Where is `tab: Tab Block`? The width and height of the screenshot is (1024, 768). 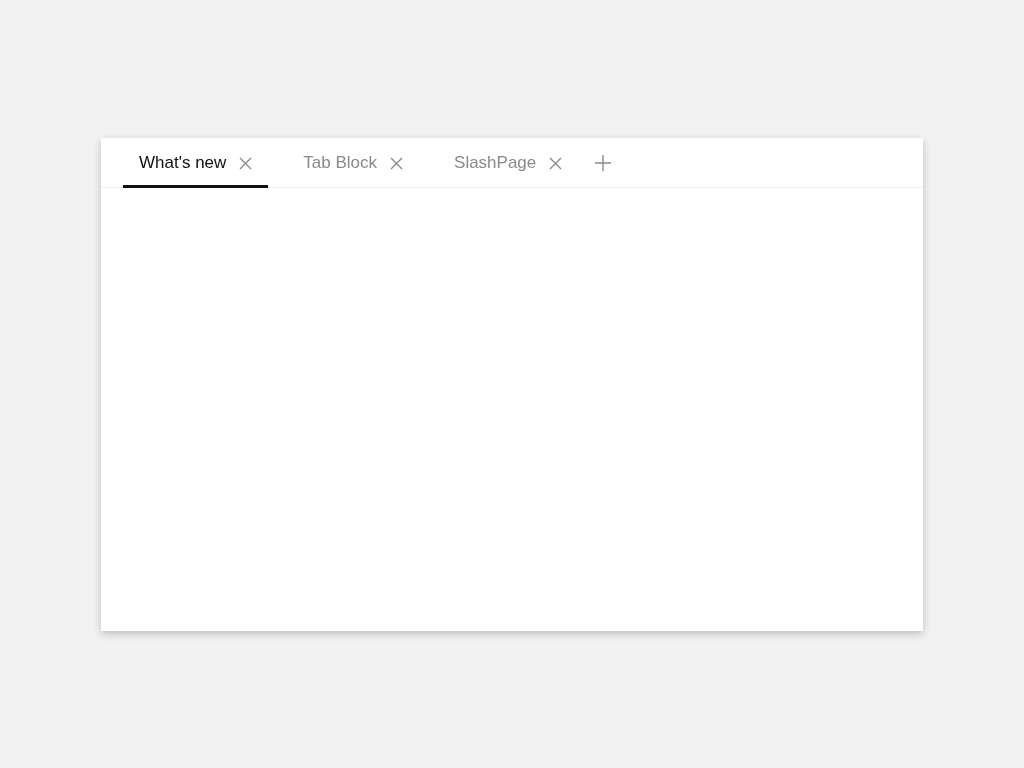 tab: Tab Block is located at coordinates (353, 163).